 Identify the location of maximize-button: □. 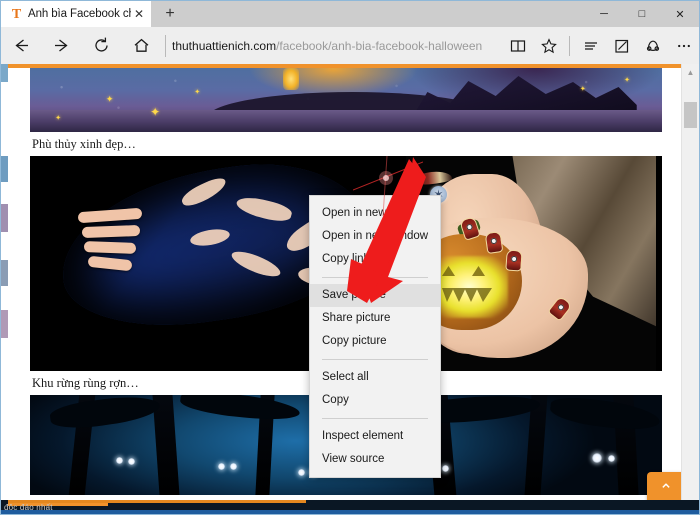
(642, 14).